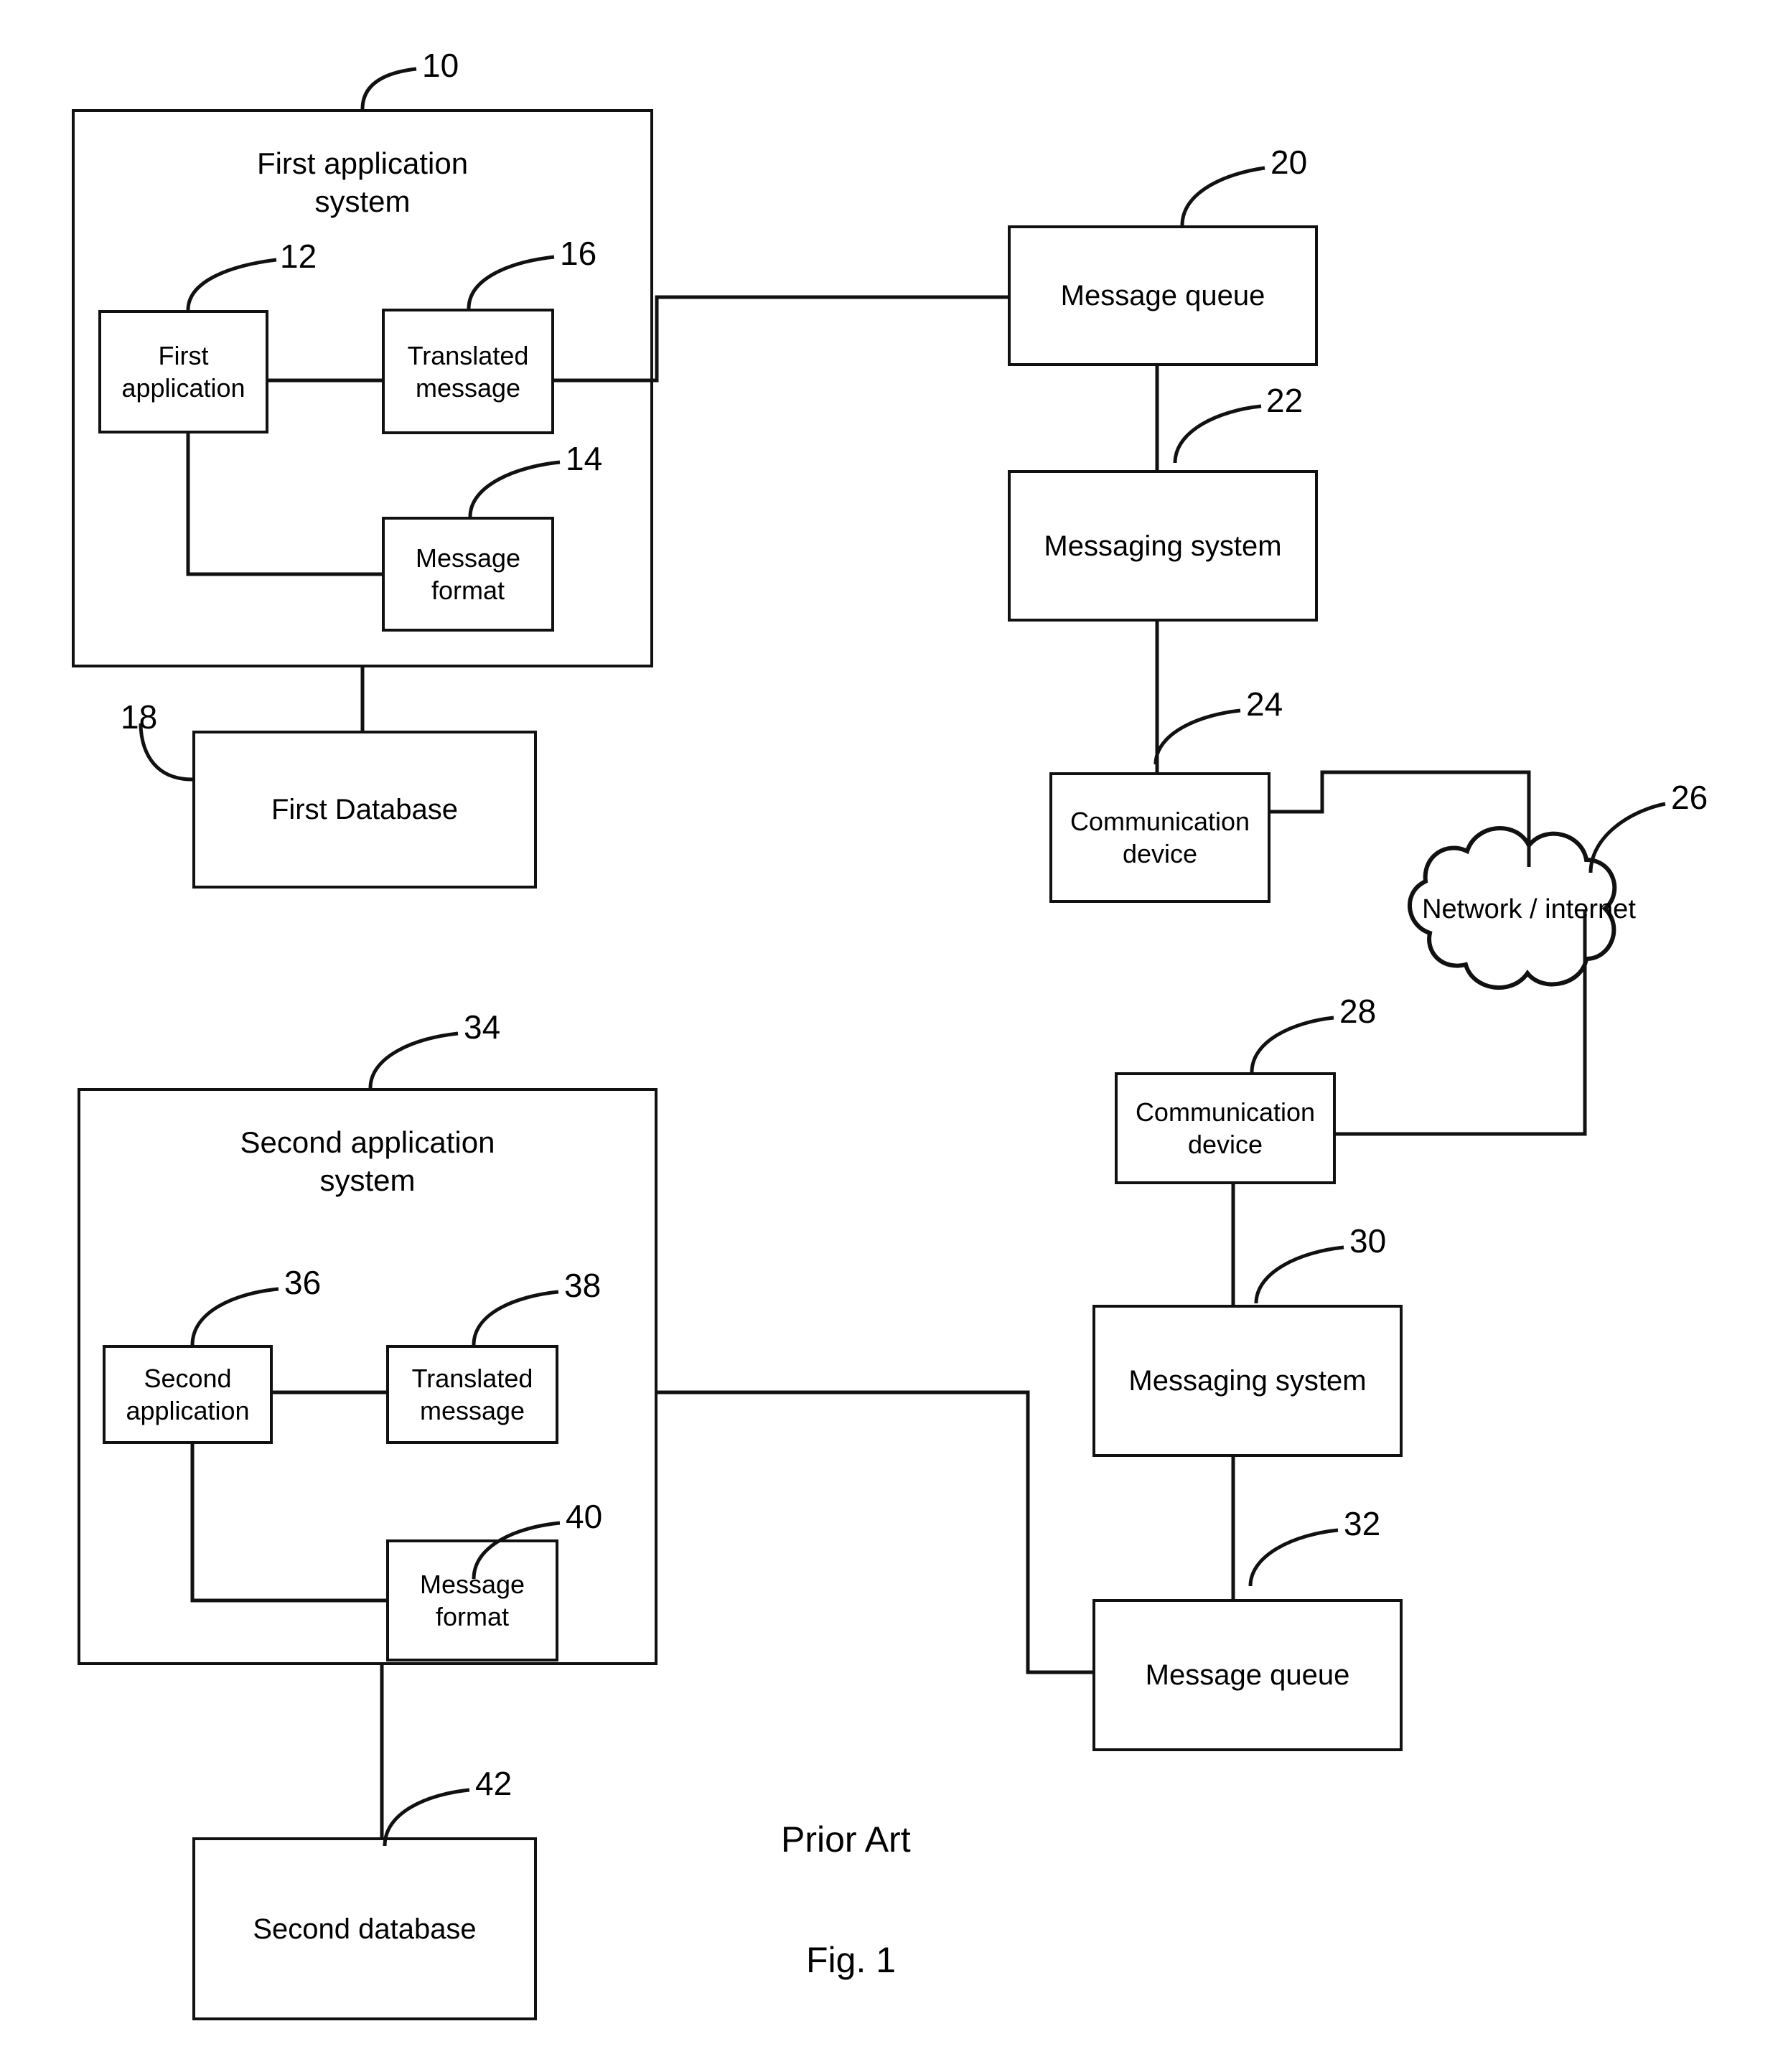 This screenshot has height=2072, width=1783. Describe the element at coordinates (583, 1285) in the screenshot. I see `ref-numeral-38: 38` at that location.